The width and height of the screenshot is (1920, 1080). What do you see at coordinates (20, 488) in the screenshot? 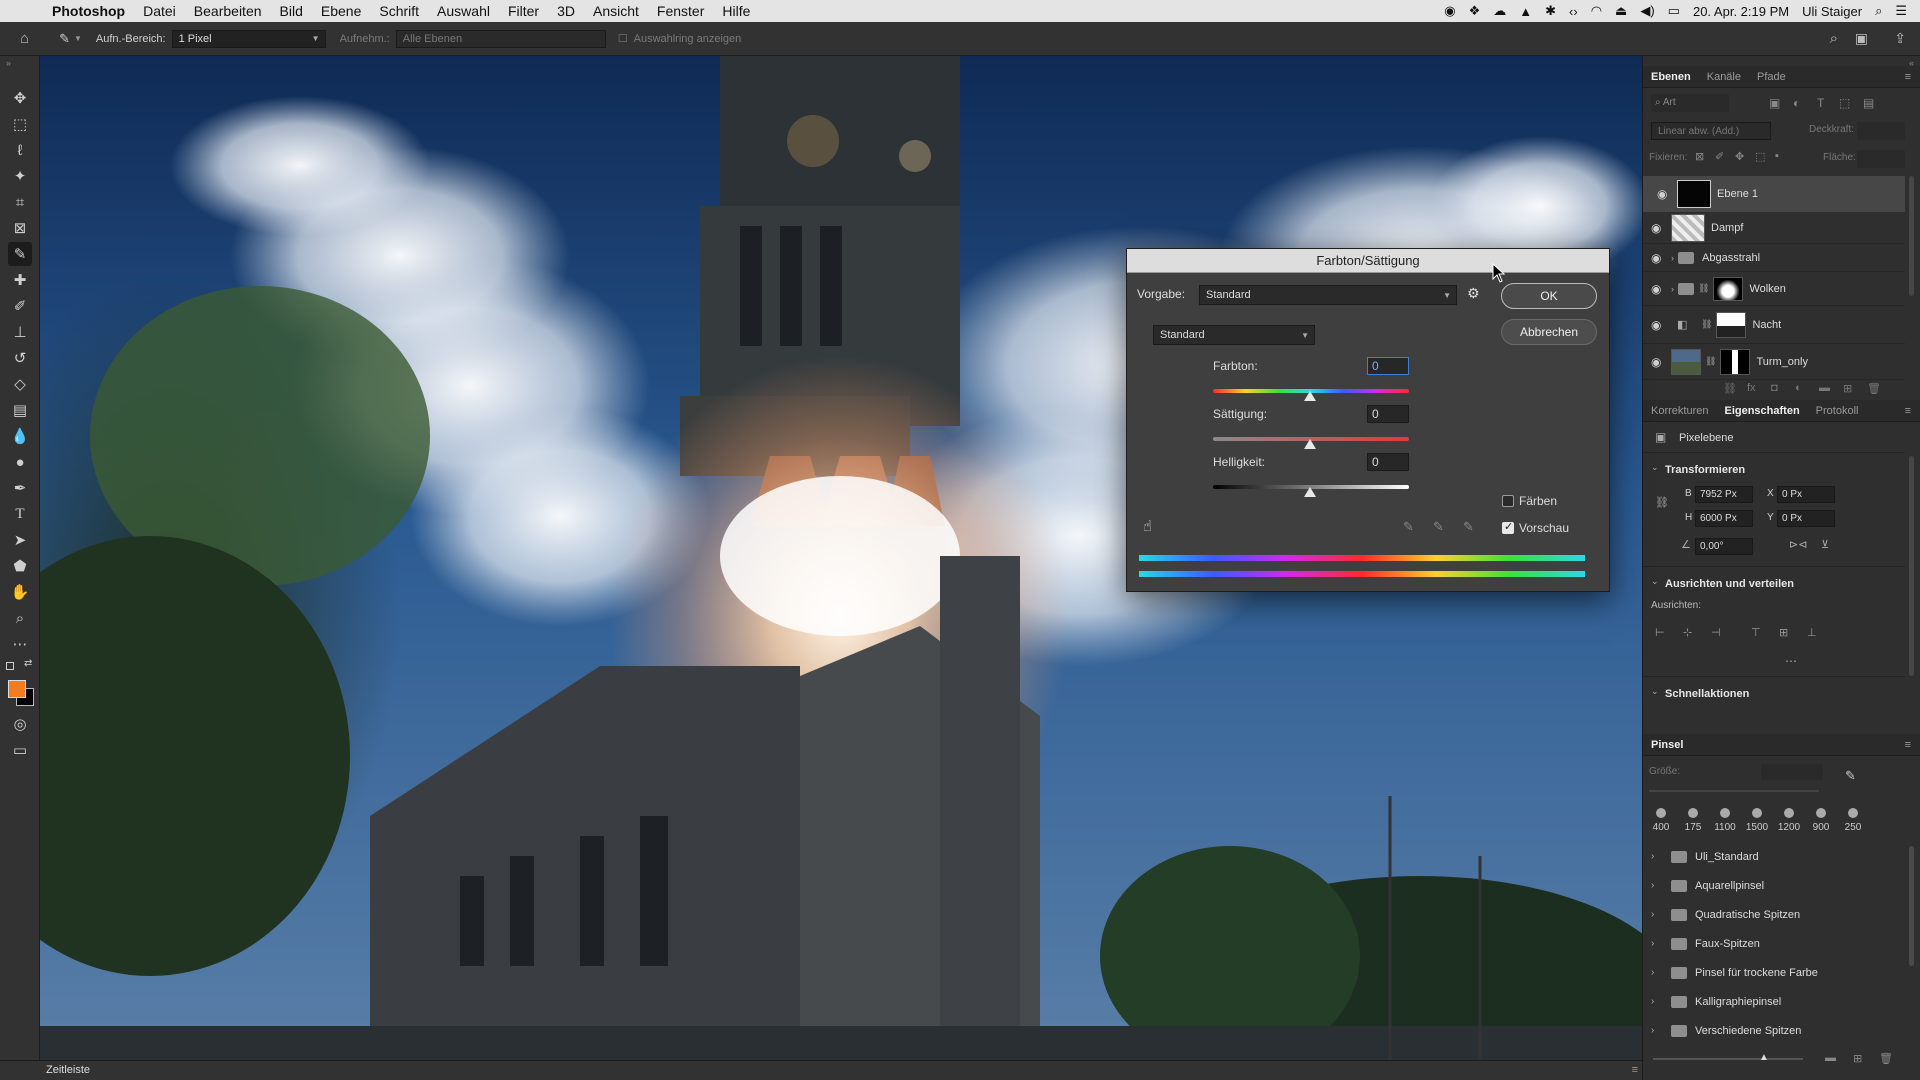
I see `pen-tool-icon: ✒` at bounding box center [20, 488].